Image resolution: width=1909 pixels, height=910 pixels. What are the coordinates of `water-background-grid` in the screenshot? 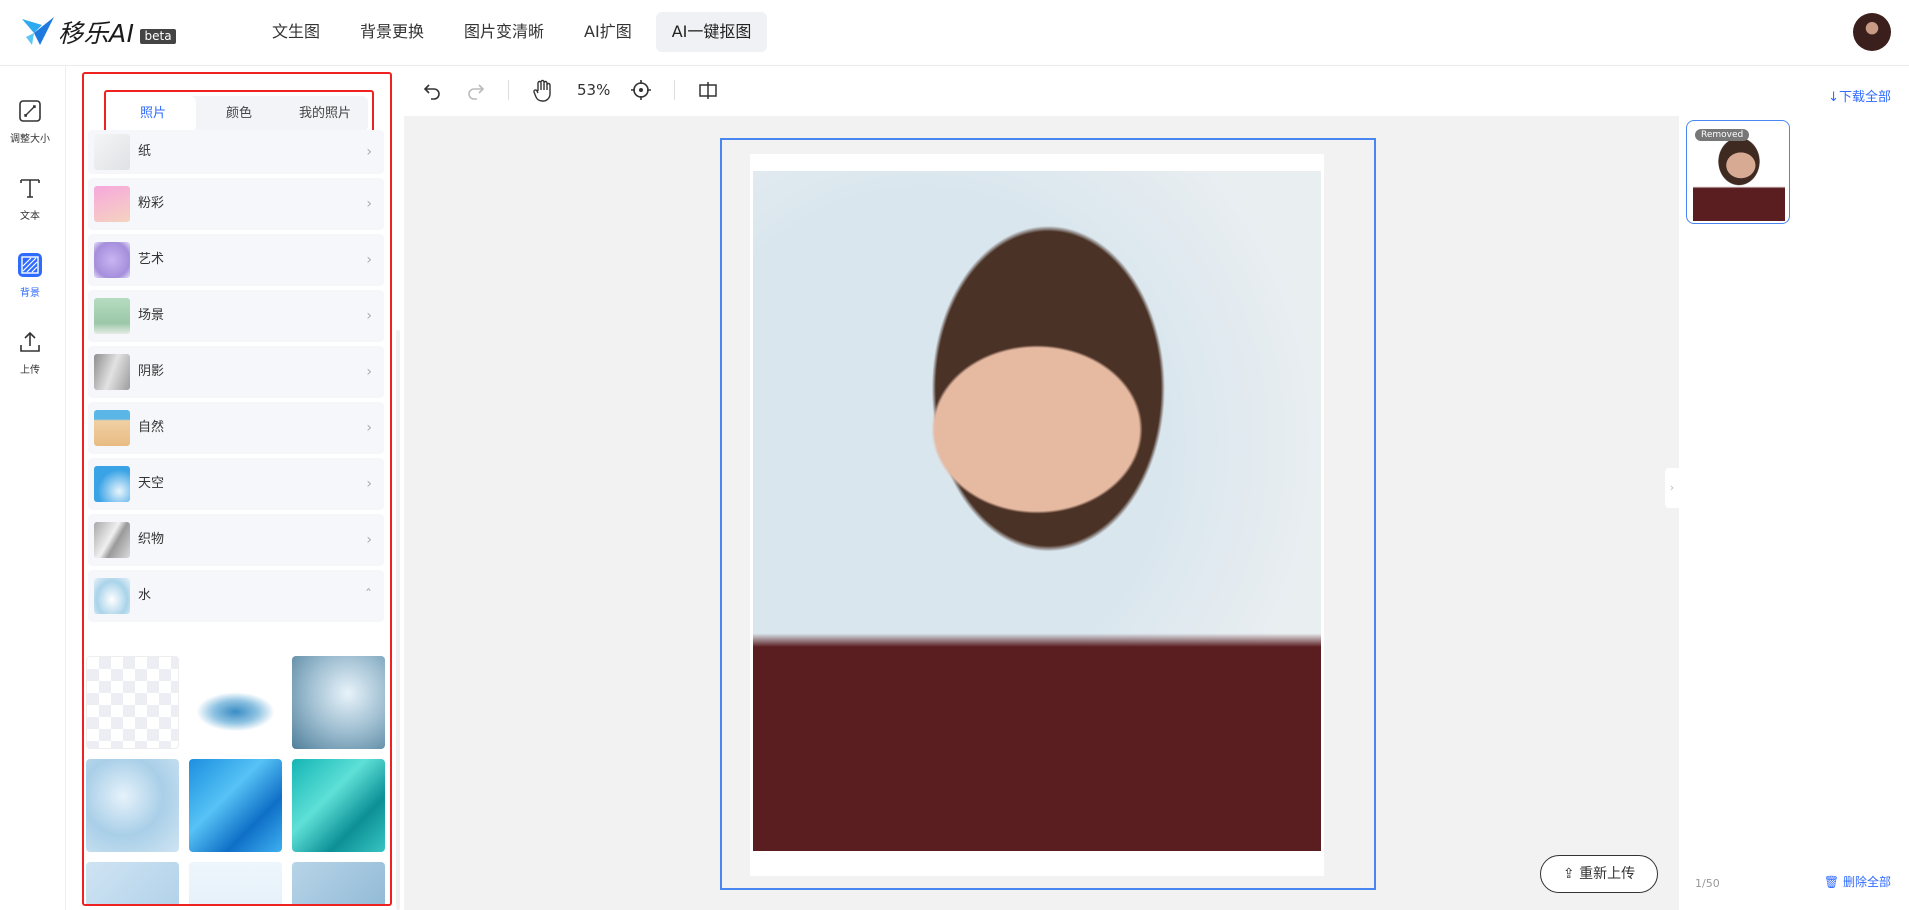 It's located at (234, 780).